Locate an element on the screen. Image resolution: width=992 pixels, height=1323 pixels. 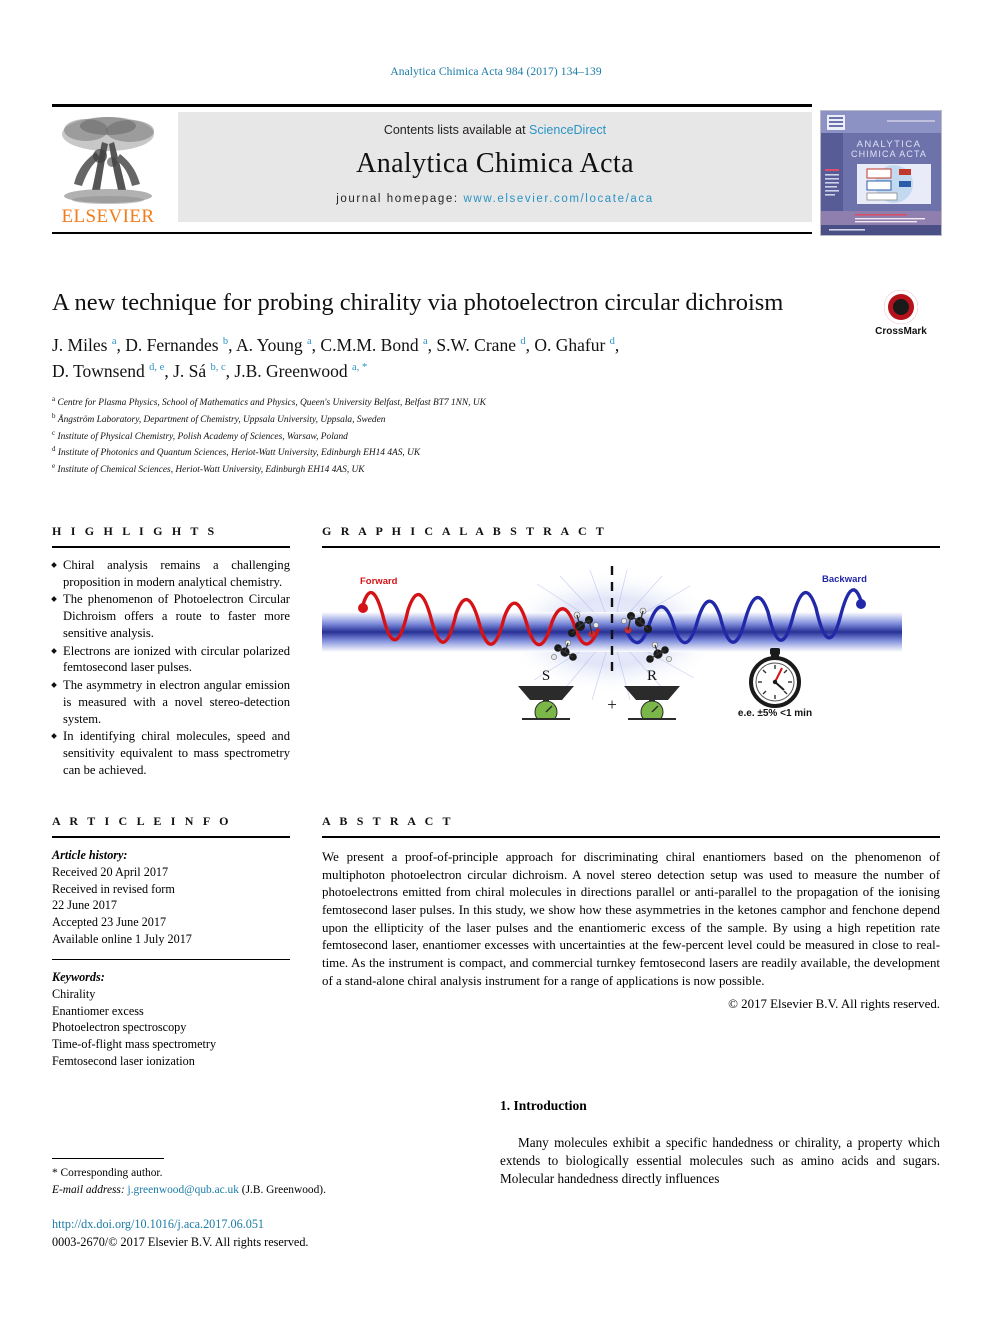
masthead-top-rule is located at coordinates (432, 105).